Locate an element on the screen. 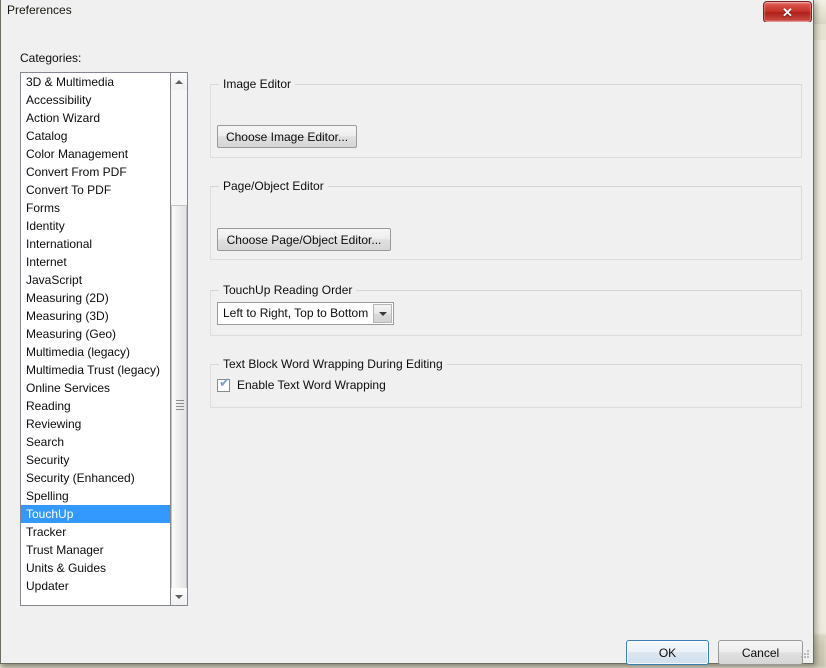  categories-label: Categories: is located at coordinates (51, 58).